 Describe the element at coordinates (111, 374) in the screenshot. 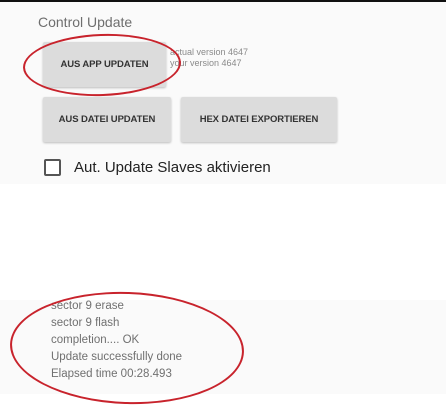

I see `log-line: Elapsed time 00:28.493` at that location.